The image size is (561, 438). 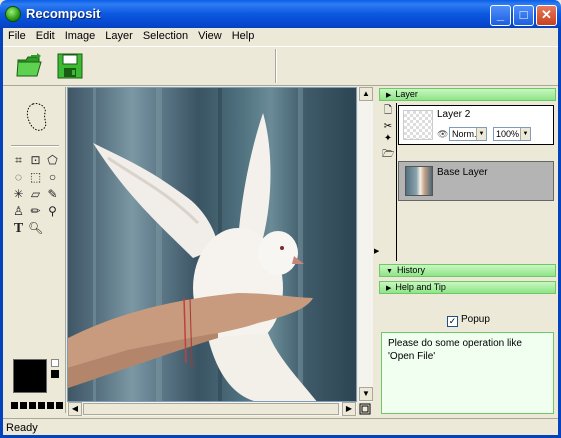 I want to click on history-panel-header: ▼ History, so click(x=467, y=270).